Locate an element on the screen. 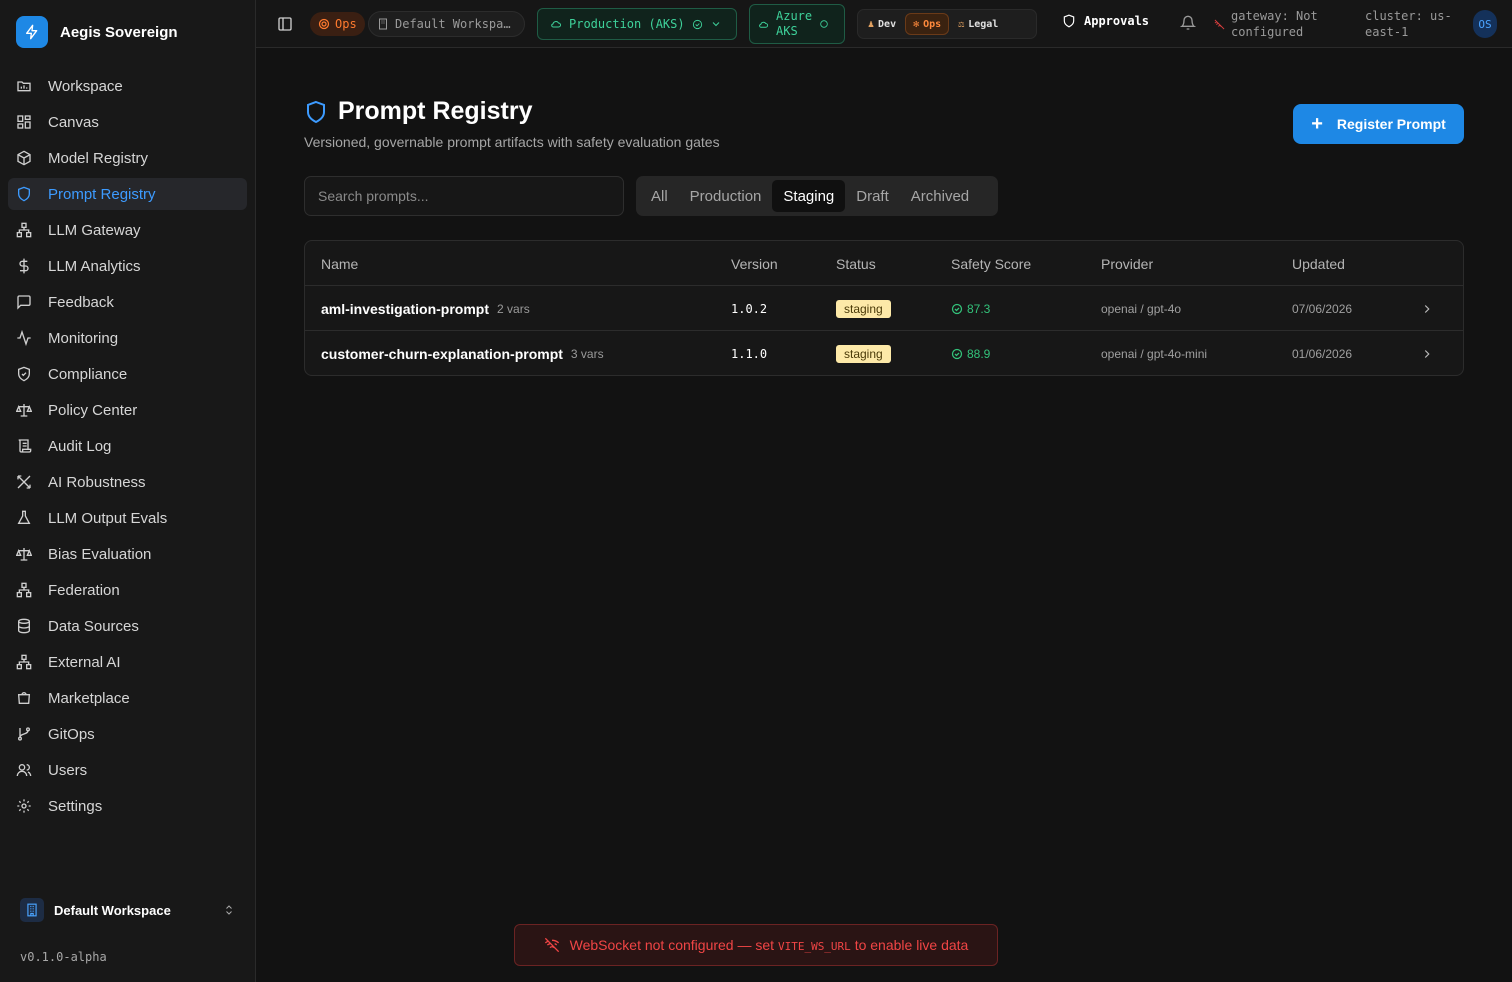  column-header: Provider is located at coordinates (1127, 264).